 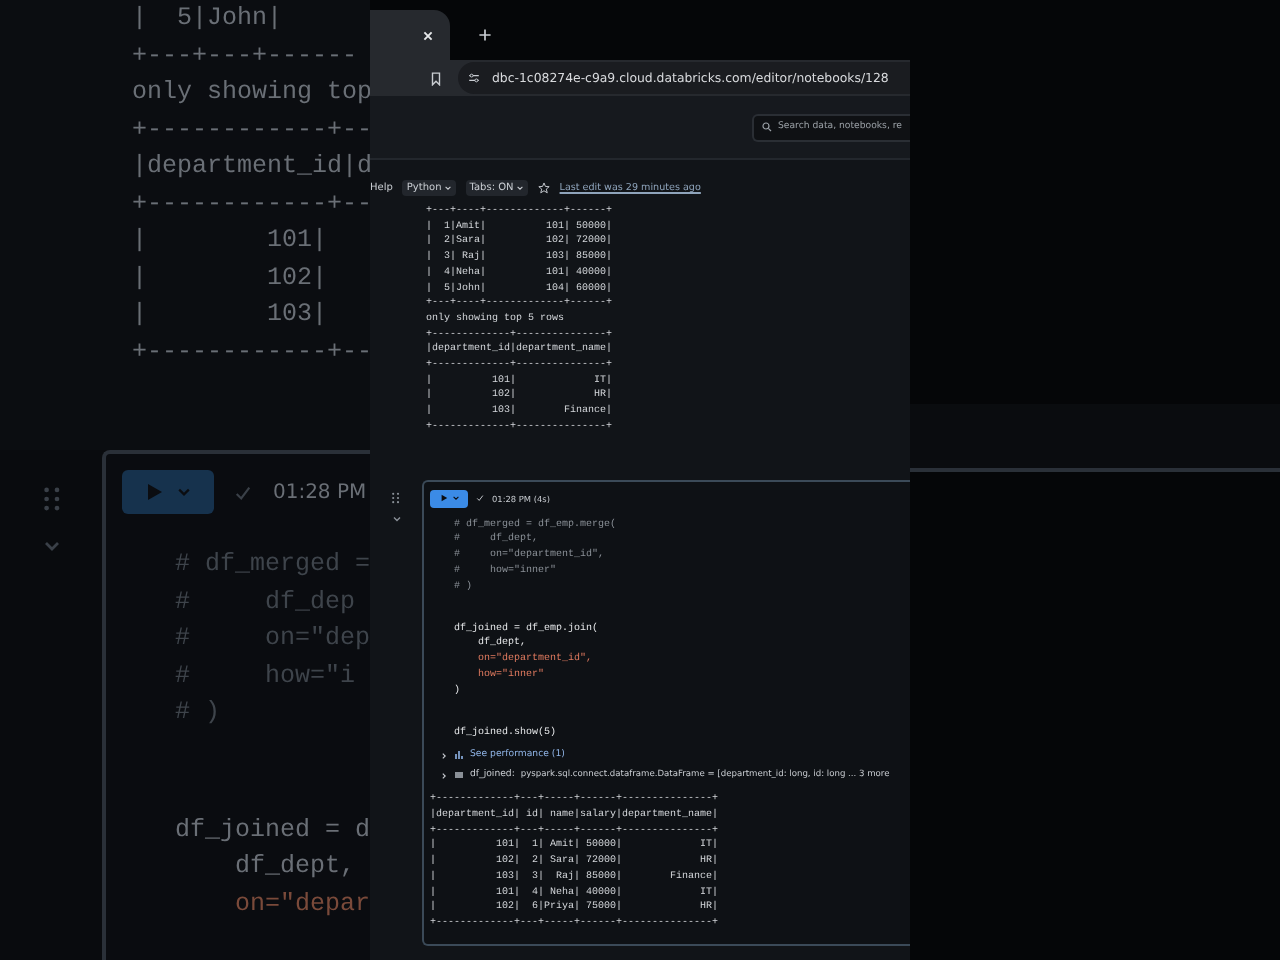 I want to click on output-line: only showing top, so click(x=251, y=93).